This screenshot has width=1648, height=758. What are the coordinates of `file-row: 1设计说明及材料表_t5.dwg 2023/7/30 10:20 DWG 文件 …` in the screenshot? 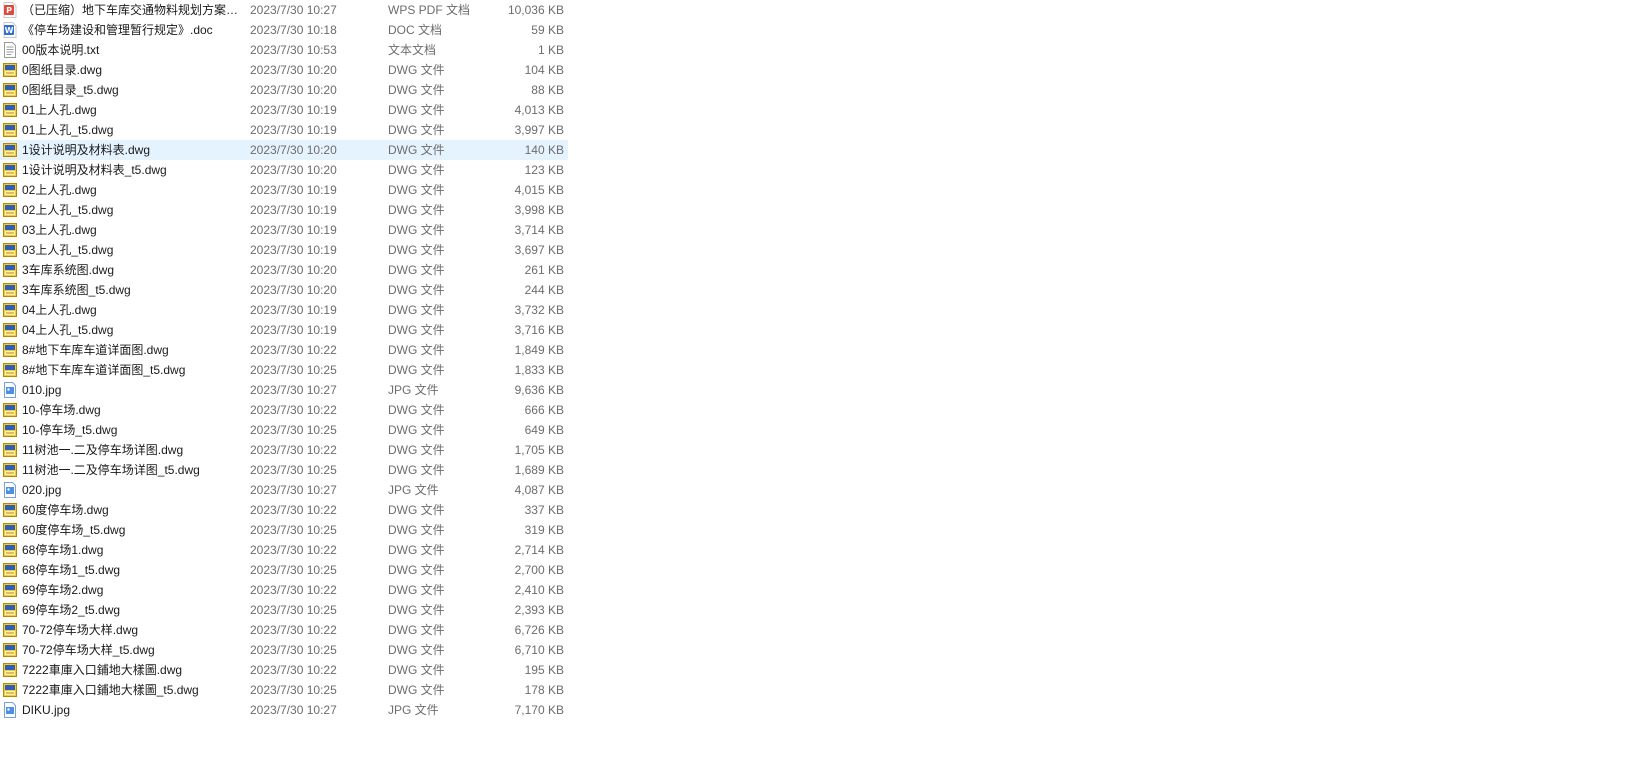 It's located at (284, 170).